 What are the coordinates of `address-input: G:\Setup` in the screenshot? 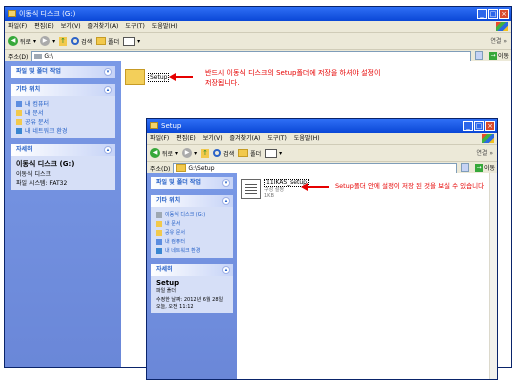 It's located at (315, 168).